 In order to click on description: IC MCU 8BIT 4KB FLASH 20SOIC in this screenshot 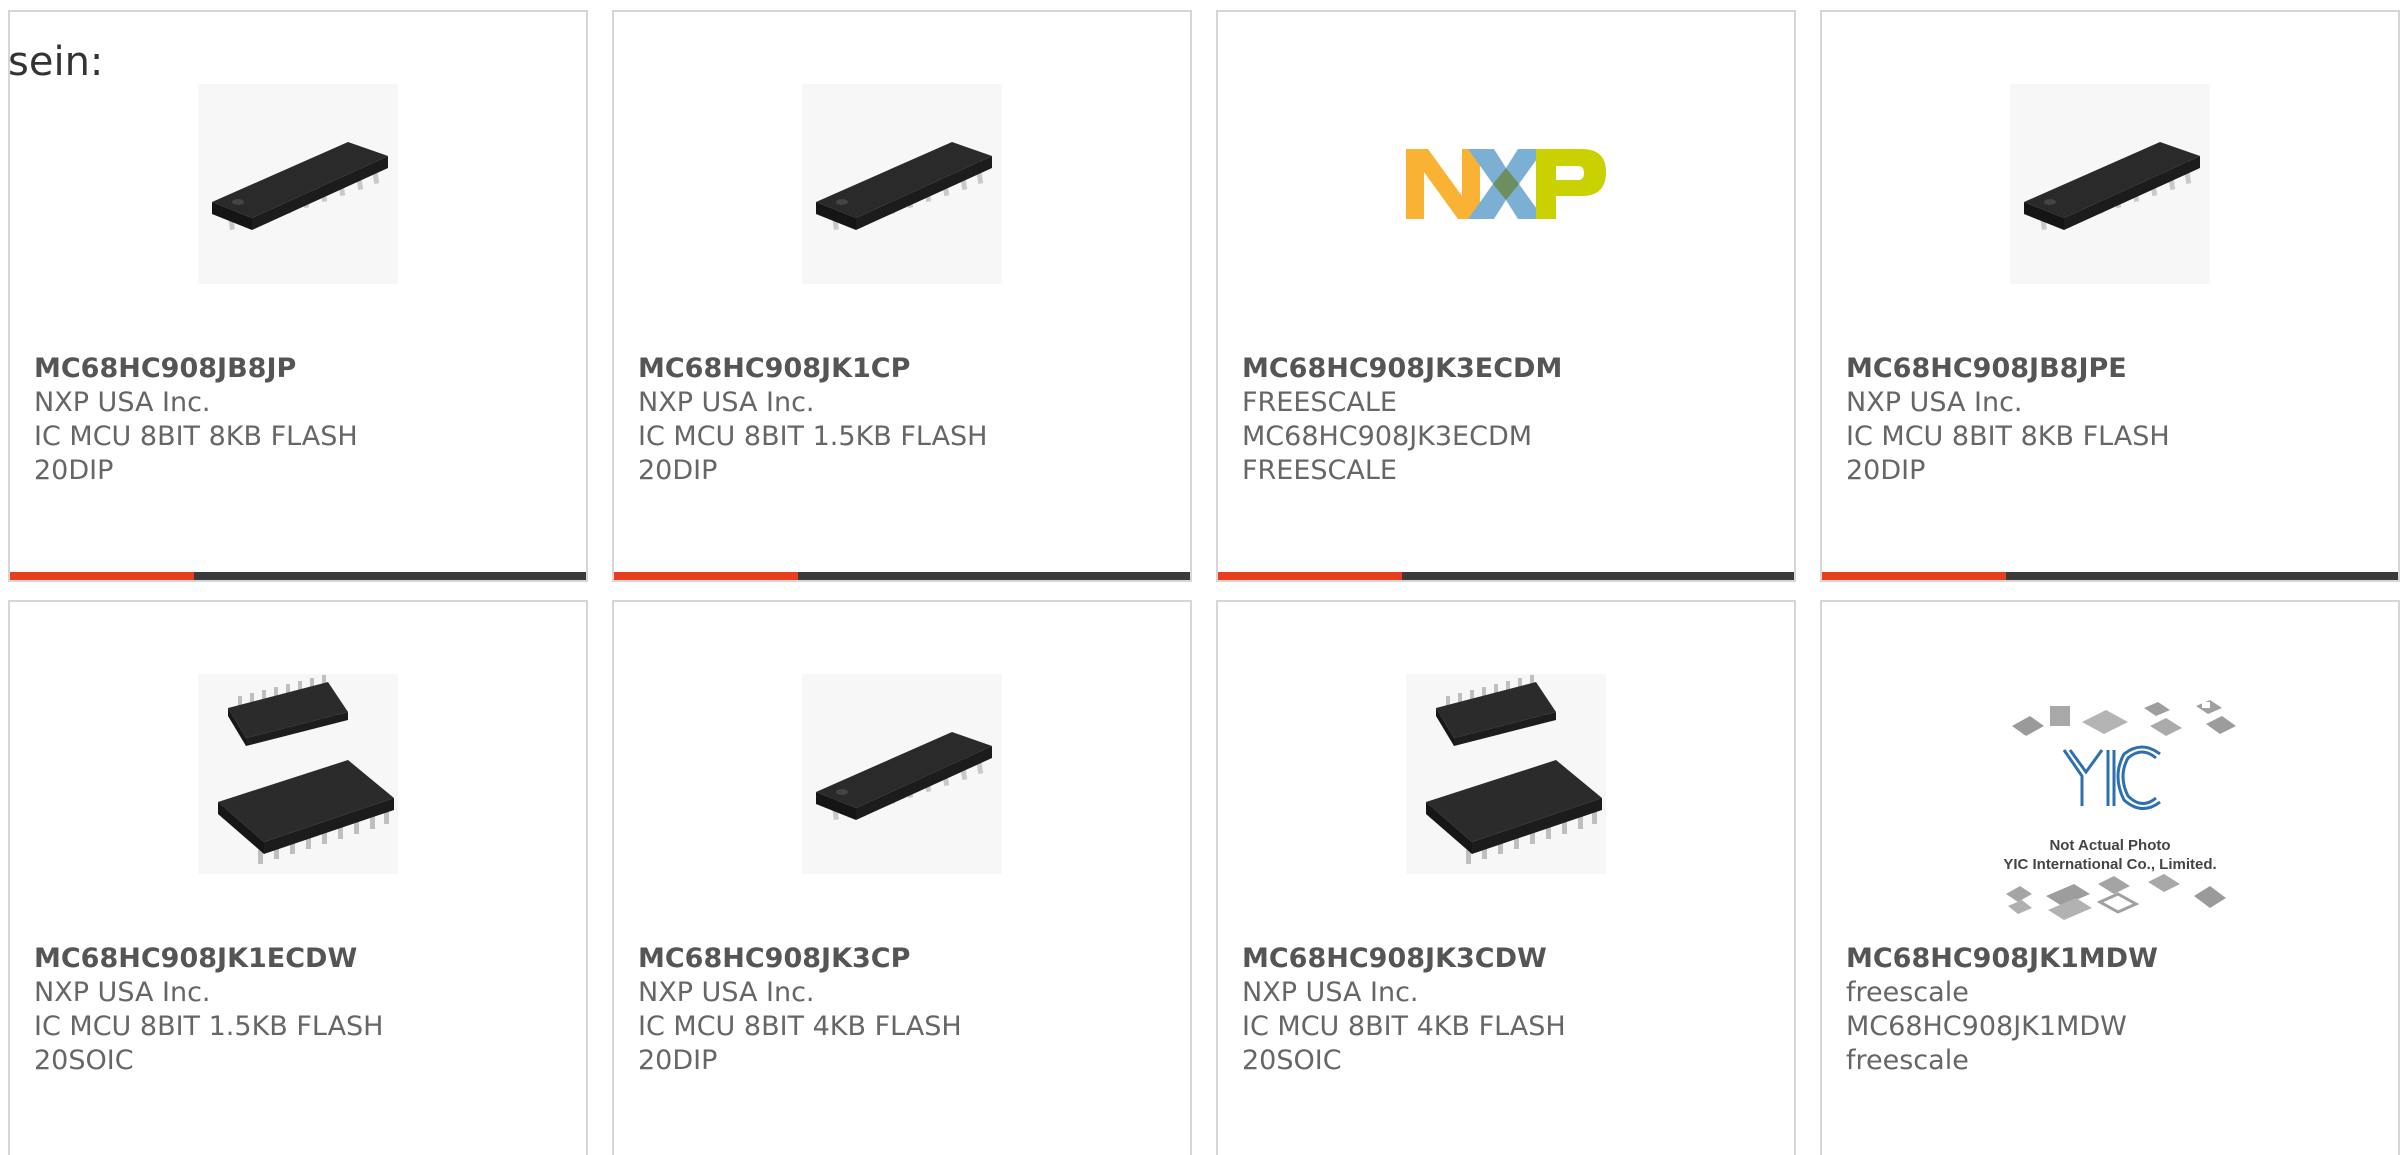, I will do `click(1404, 1043)`.